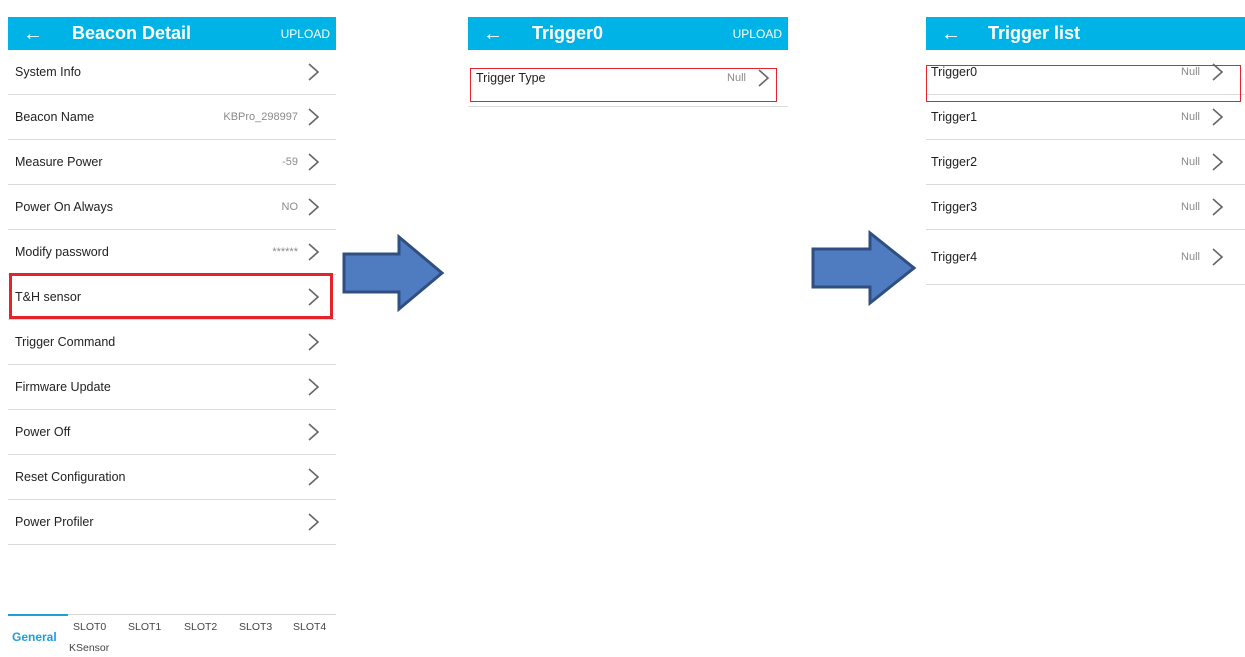 This screenshot has height=657, width=1245. I want to click on row-label: Trigger Command, so click(65, 342).